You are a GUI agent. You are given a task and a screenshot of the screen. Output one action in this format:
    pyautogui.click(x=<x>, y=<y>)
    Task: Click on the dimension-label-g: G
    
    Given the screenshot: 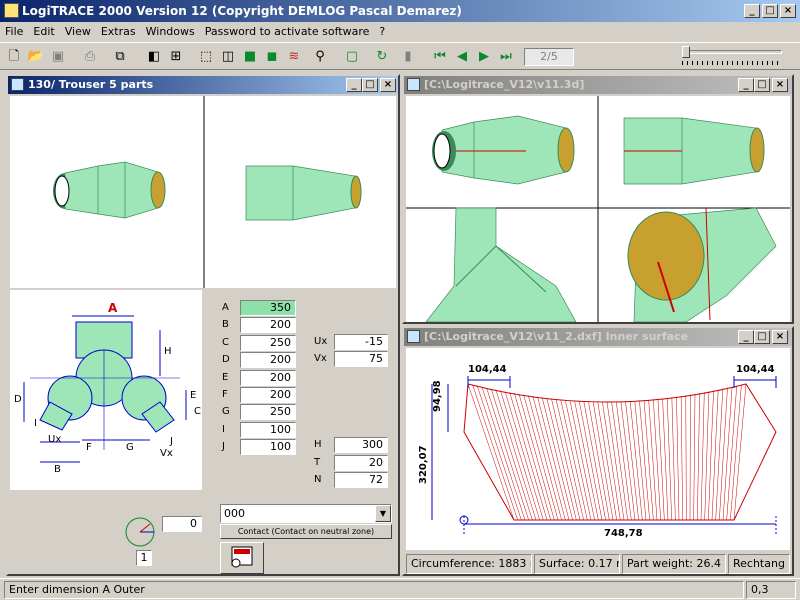 What is the action you would take?
    pyautogui.click(x=226, y=412)
    